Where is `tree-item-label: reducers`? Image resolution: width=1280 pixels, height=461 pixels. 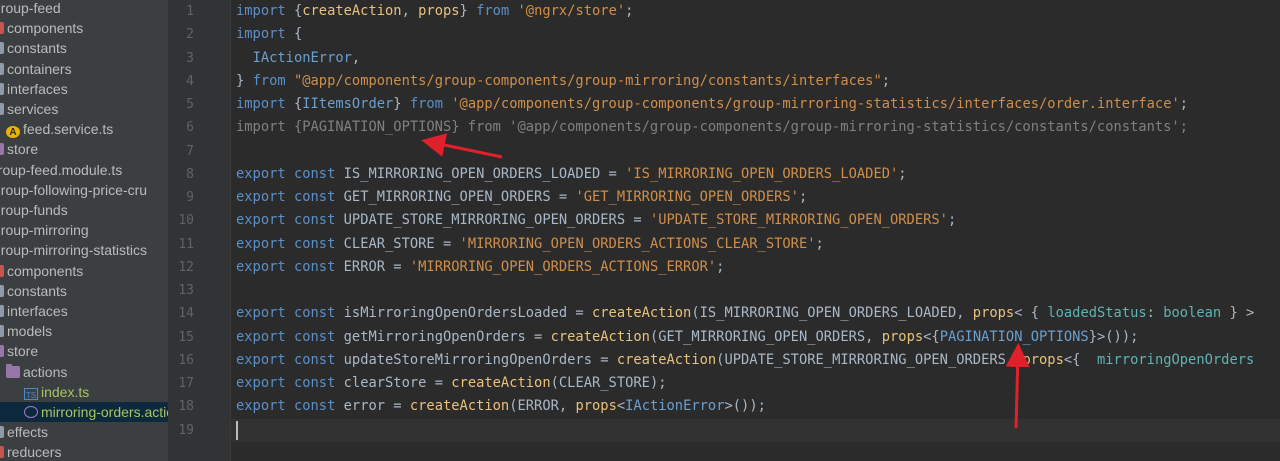 tree-item-label: reducers is located at coordinates (34, 452).